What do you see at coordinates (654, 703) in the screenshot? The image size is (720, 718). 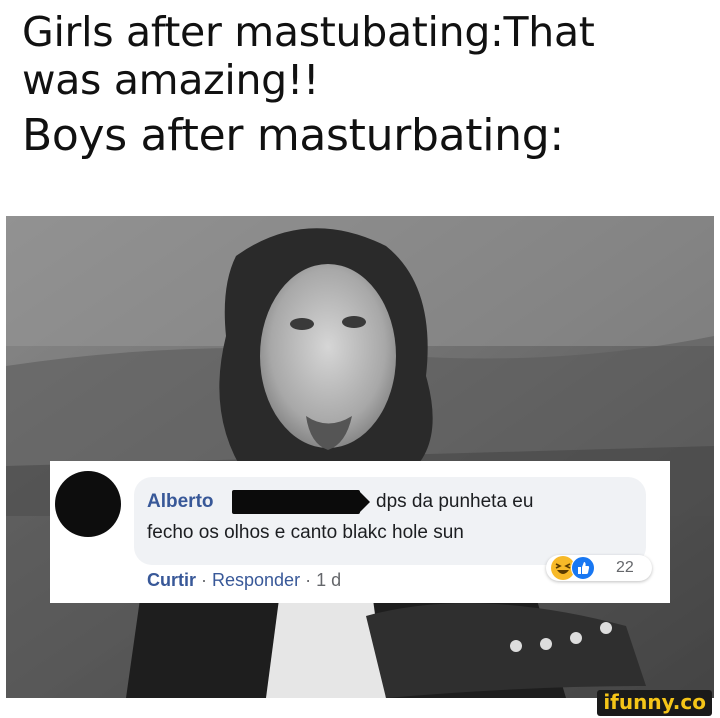 I see `ifunny-watermark: ifunny.co` at bounding box center [654, 703].